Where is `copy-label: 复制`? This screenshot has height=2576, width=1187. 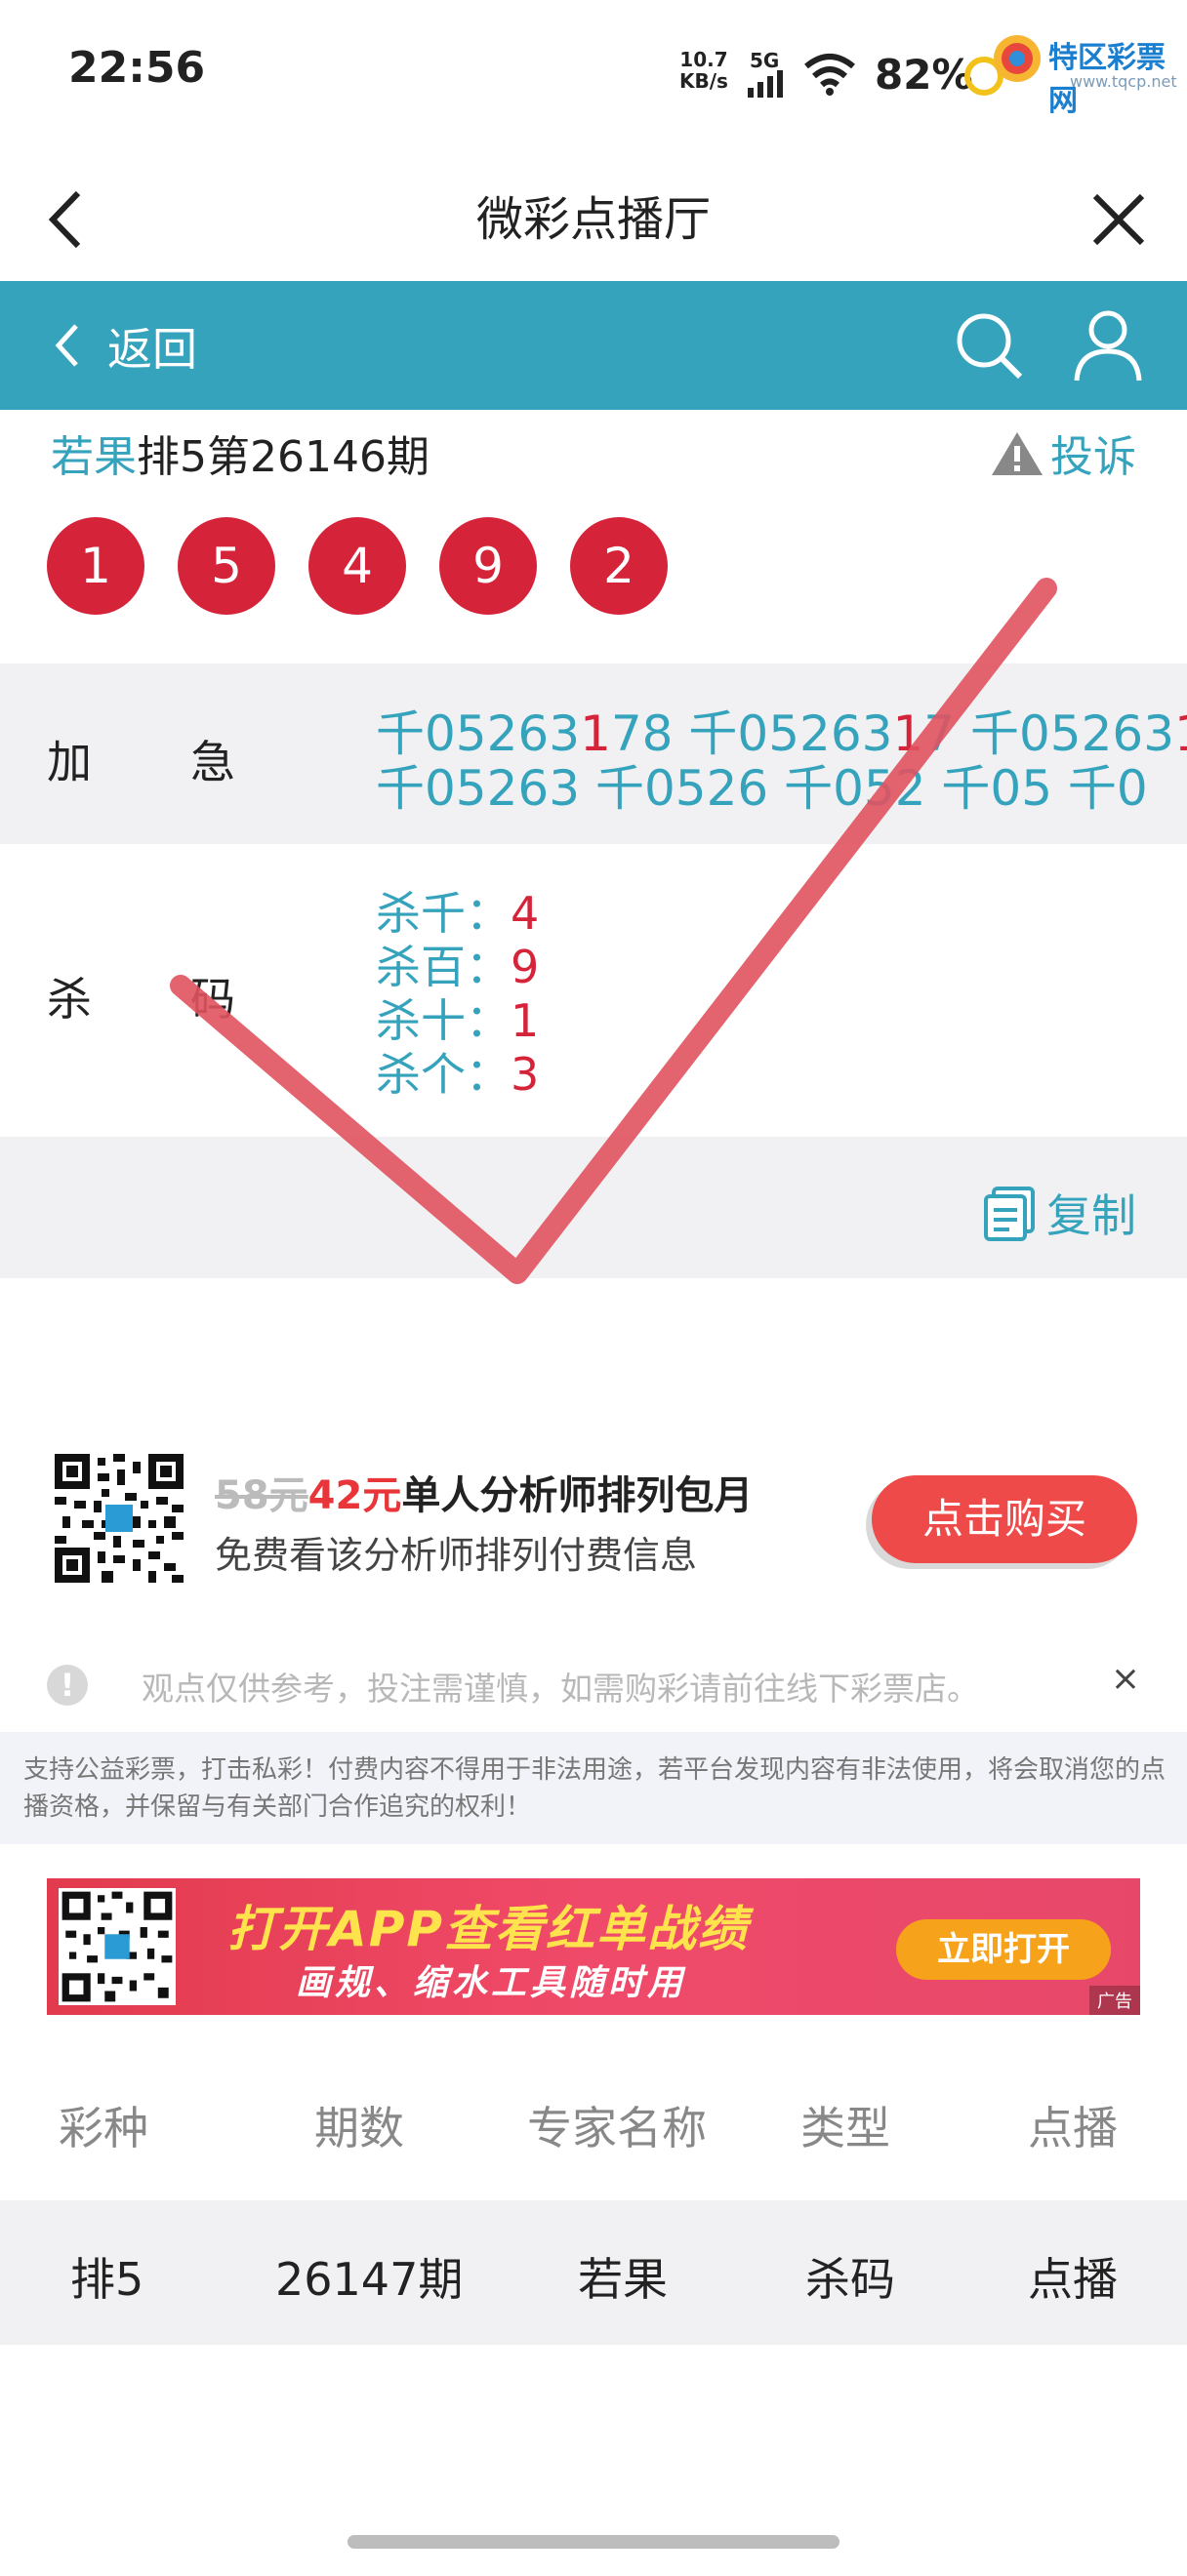 copy-label: 复制 is located at coordinates (1091, 1215).